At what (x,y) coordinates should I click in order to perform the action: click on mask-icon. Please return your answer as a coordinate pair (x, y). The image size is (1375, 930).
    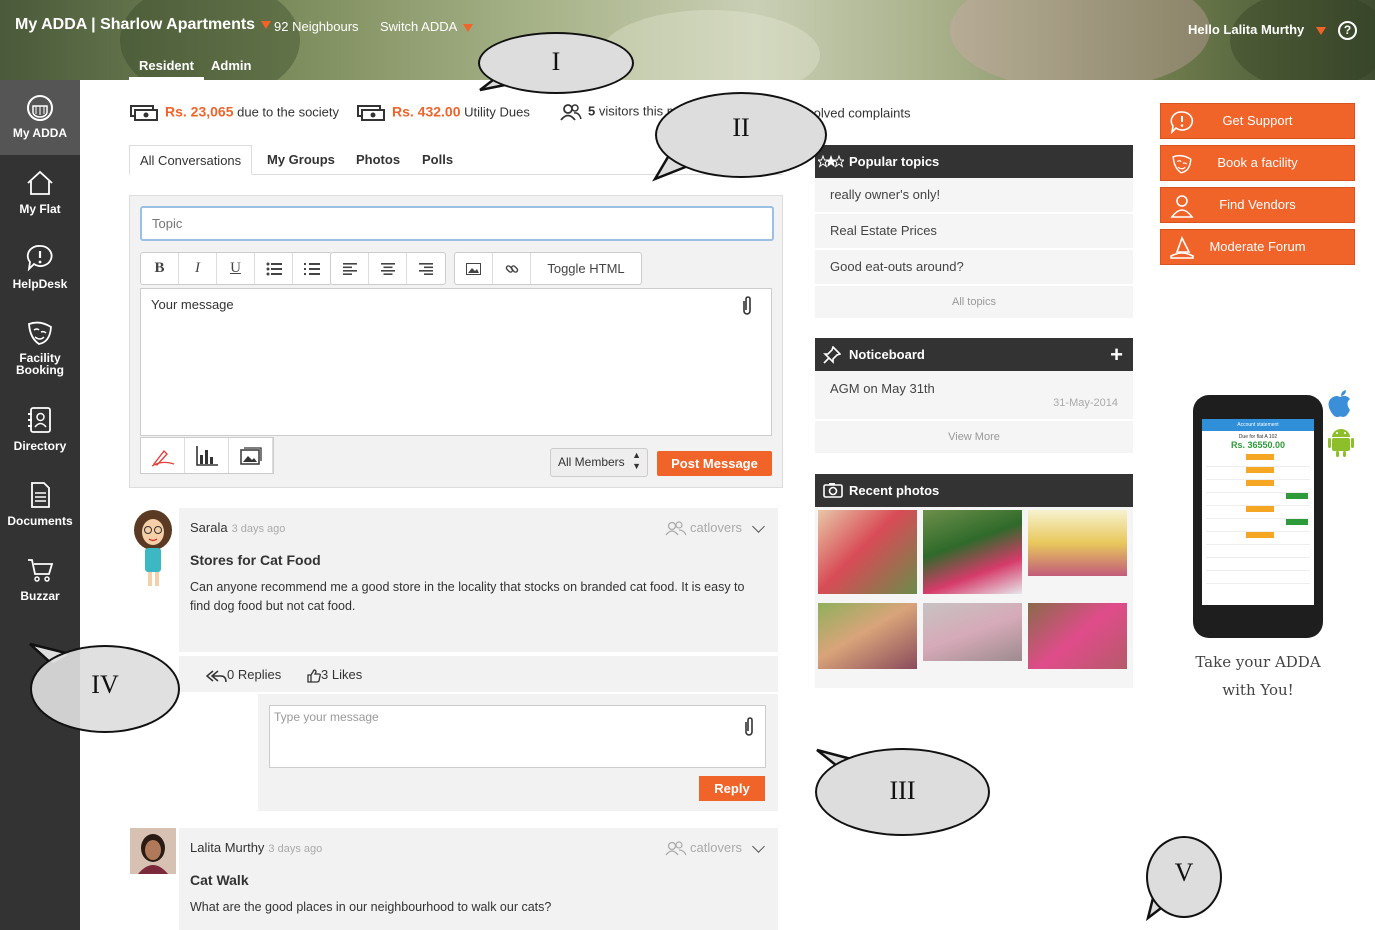
    Looking at the image, I should click on (1182, 164).